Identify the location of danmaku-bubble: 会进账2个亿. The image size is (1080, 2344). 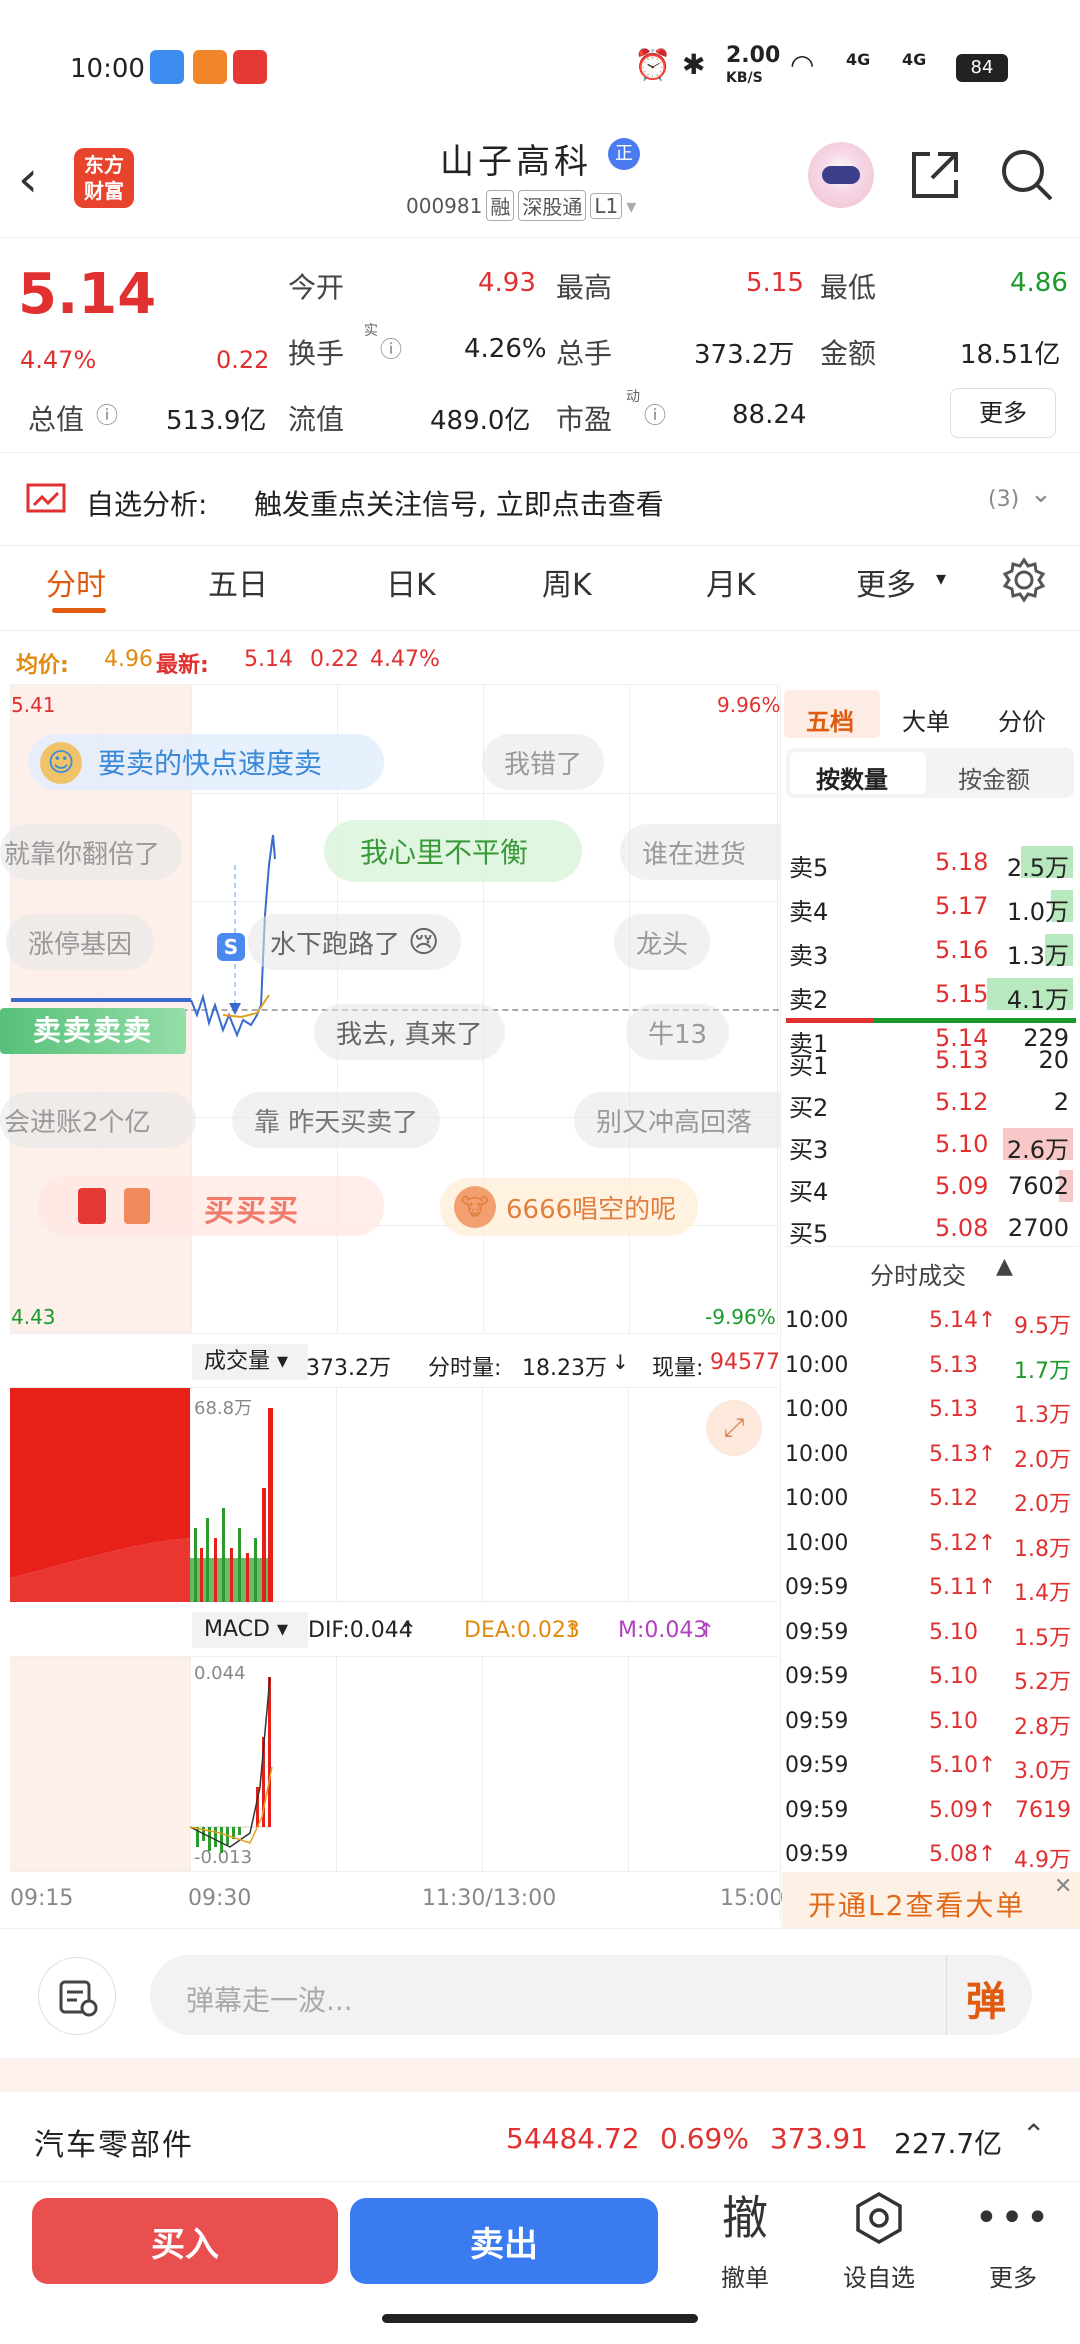
(98, 1120).